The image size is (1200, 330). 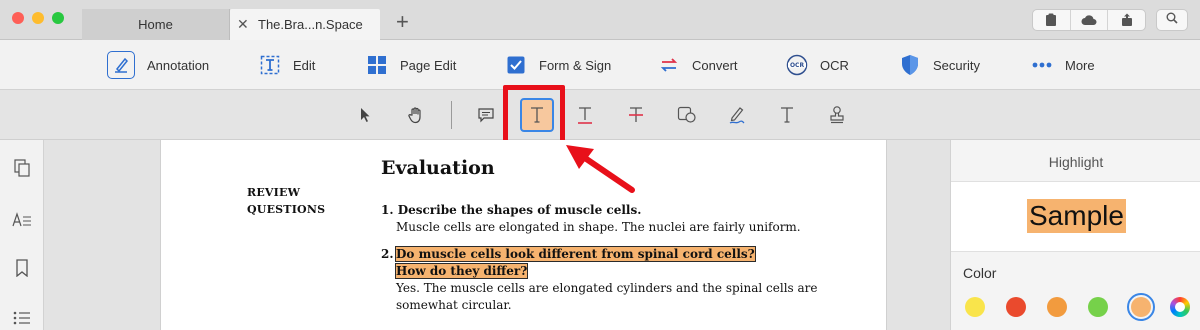 What do you see at coordinates (1042, 65) in the screenshot?
I see `more-dots-icon` at bounding box center [1042, 65].